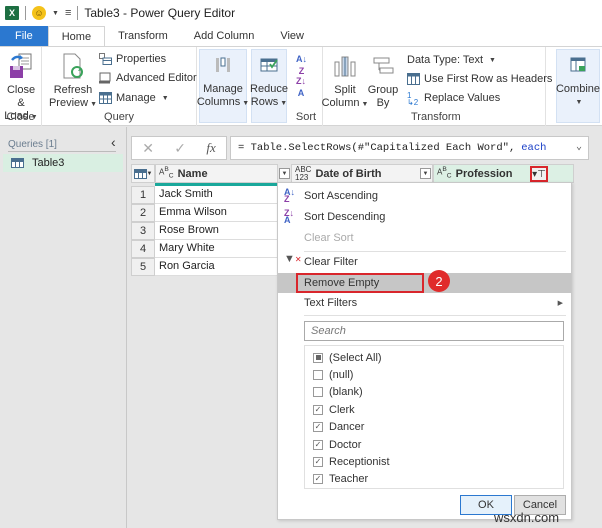  Describe the element at coordinates (383, 66) in the screenshot. I see `group-by-icon` at that location.